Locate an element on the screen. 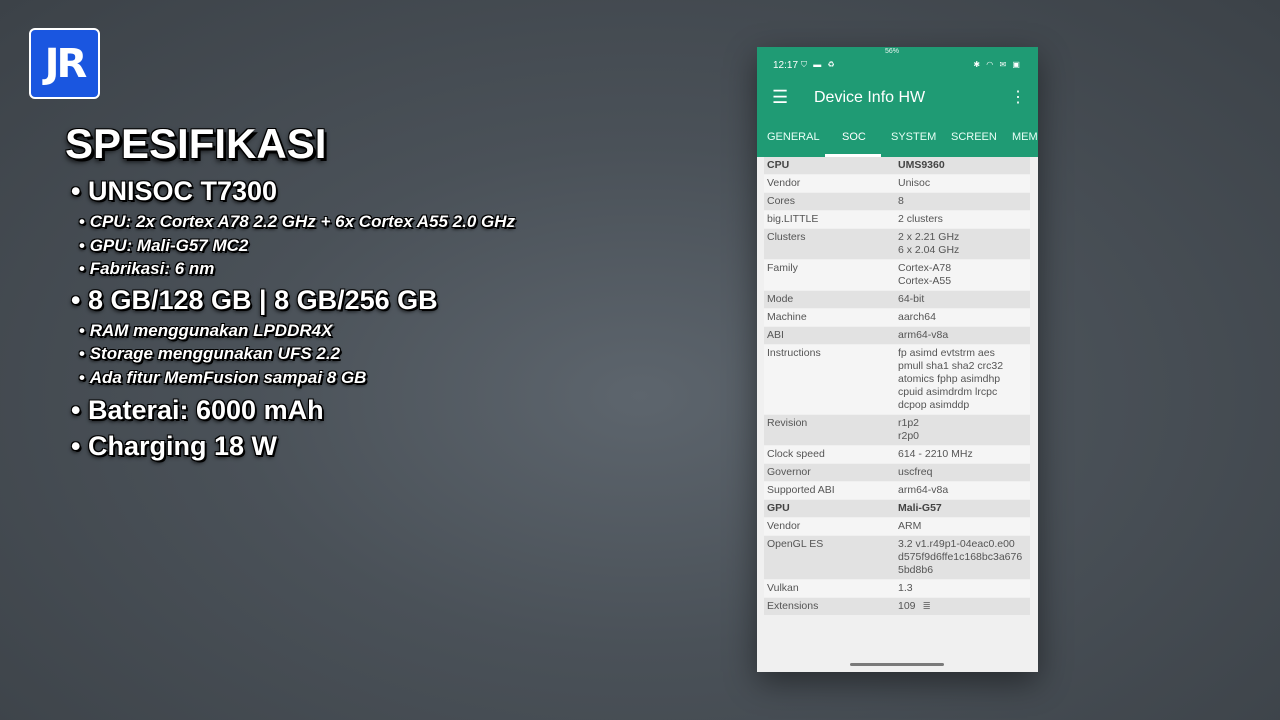 The height and width of the screenshot is (720, 1280). app-bar: ☰ Device Info HW ⋮ is located at coordinates (897, 97).